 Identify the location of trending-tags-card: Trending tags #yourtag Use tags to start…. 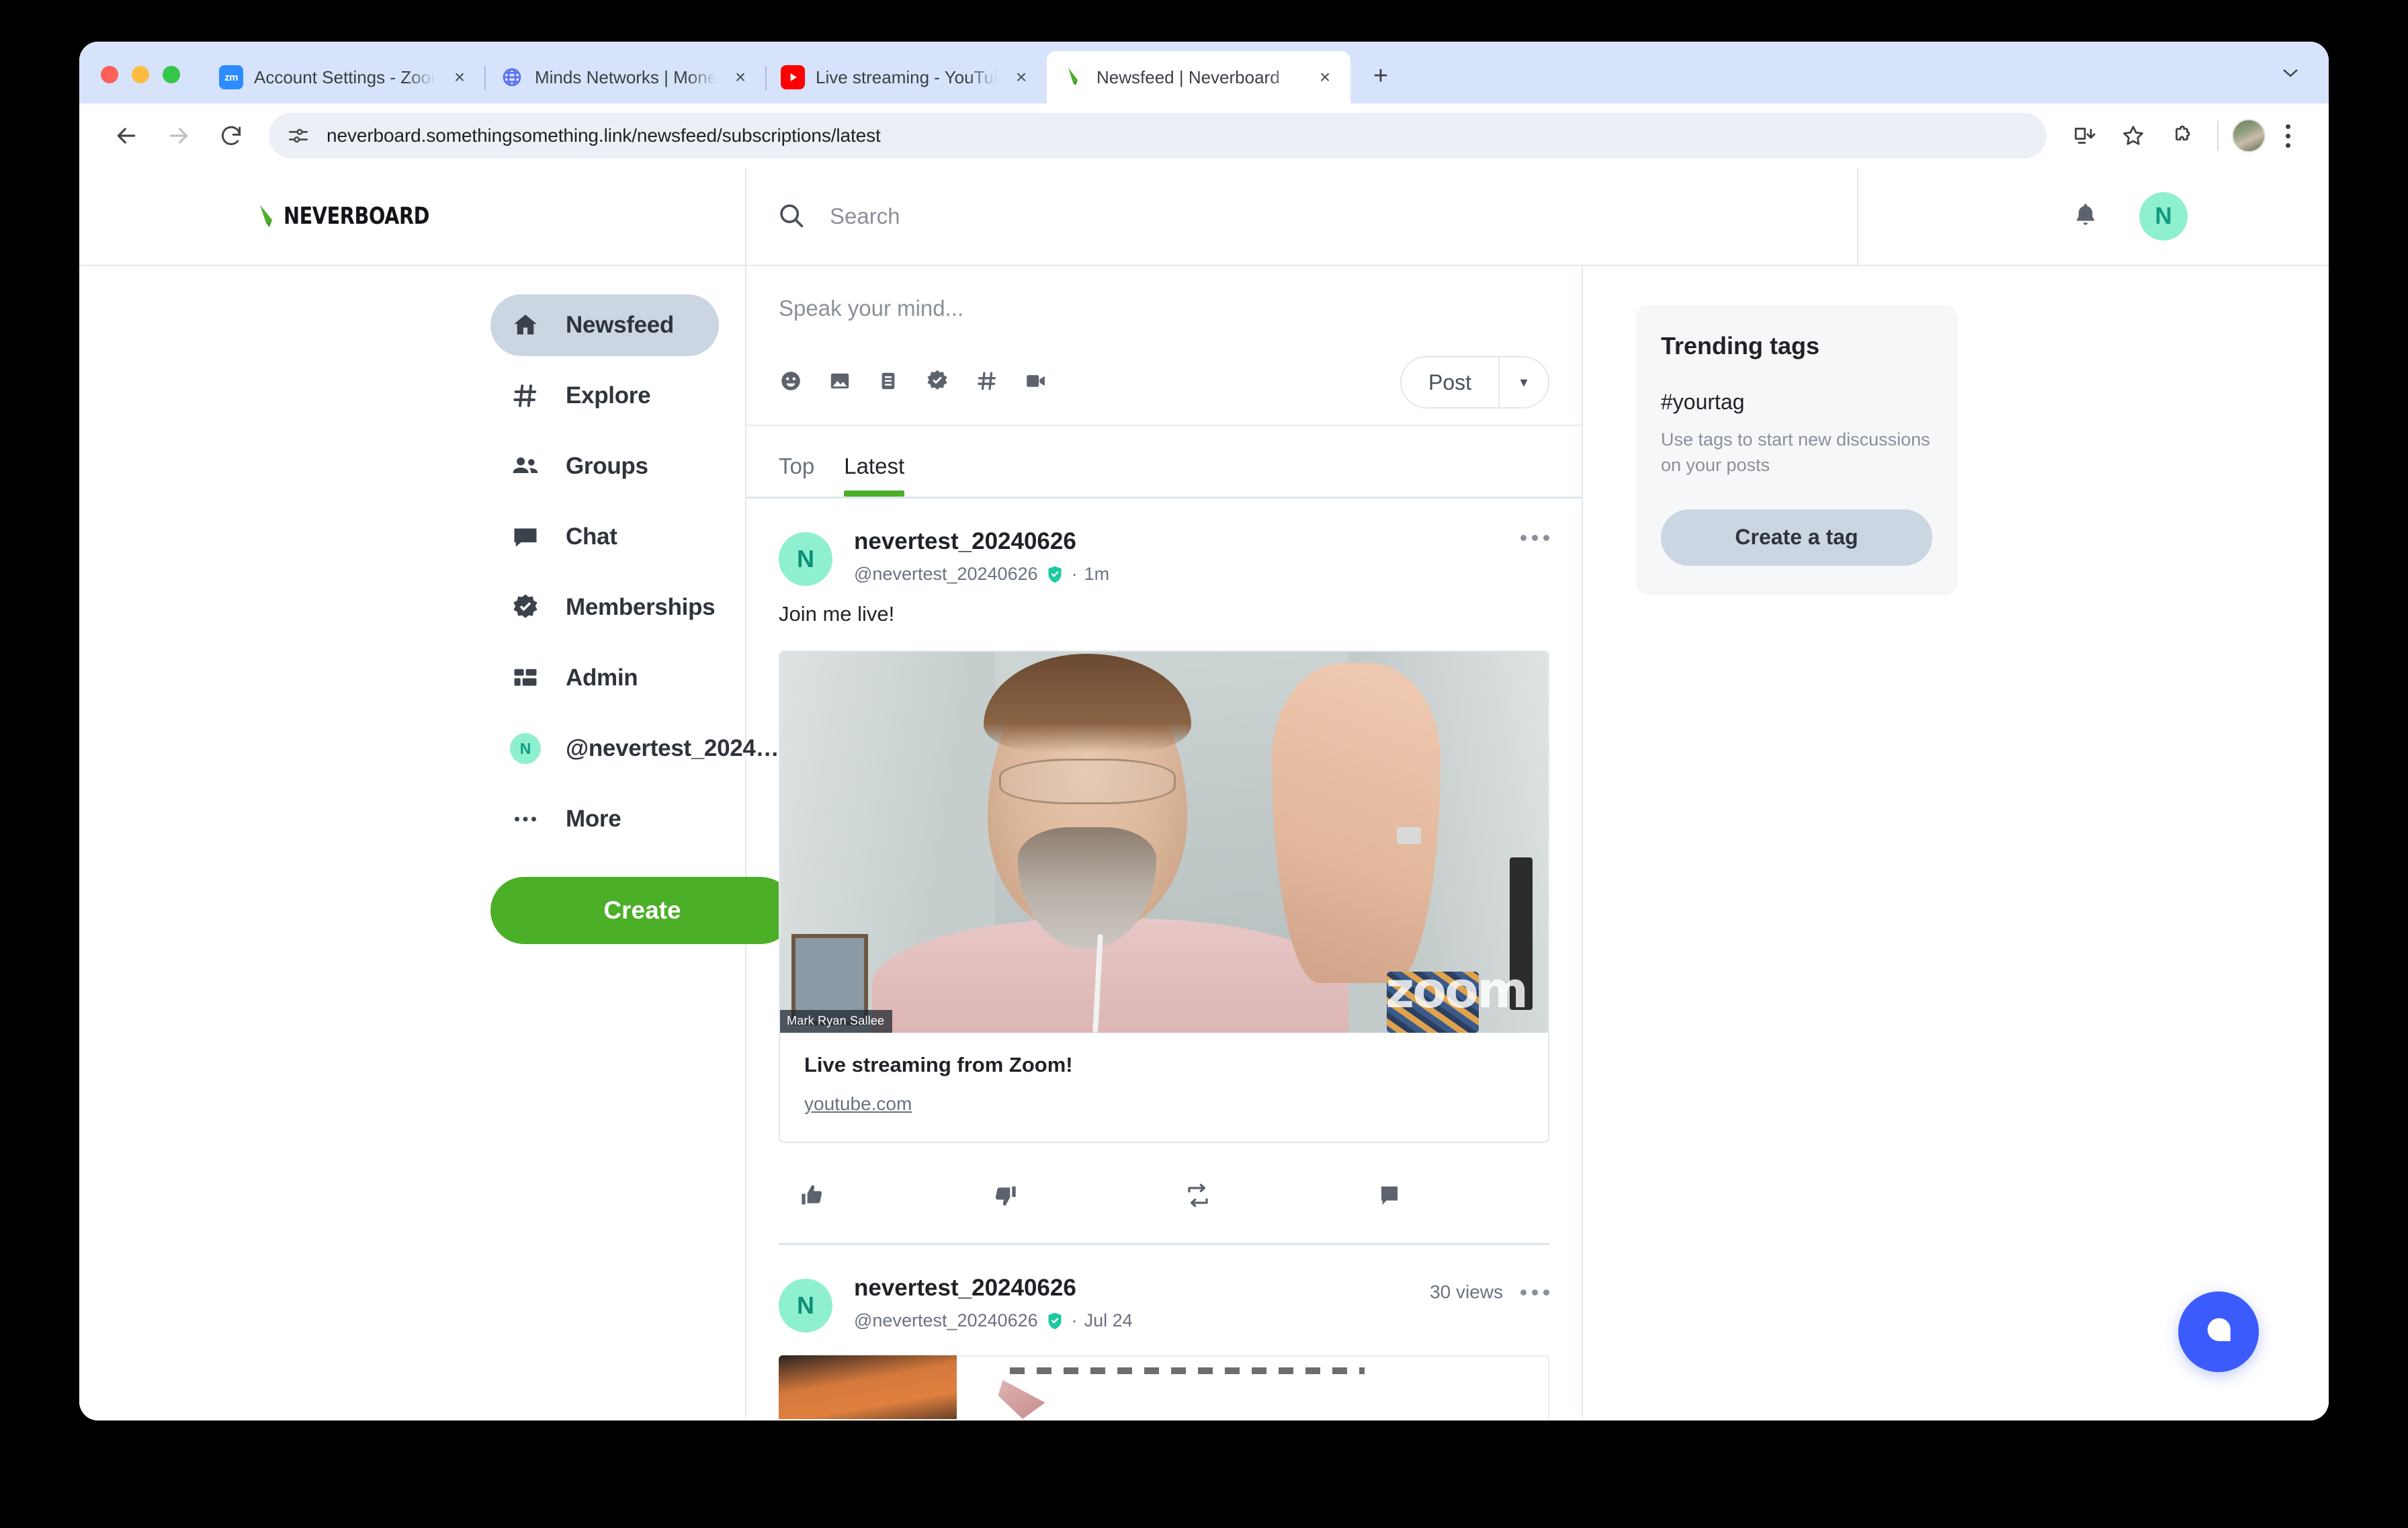
(1796, 450).